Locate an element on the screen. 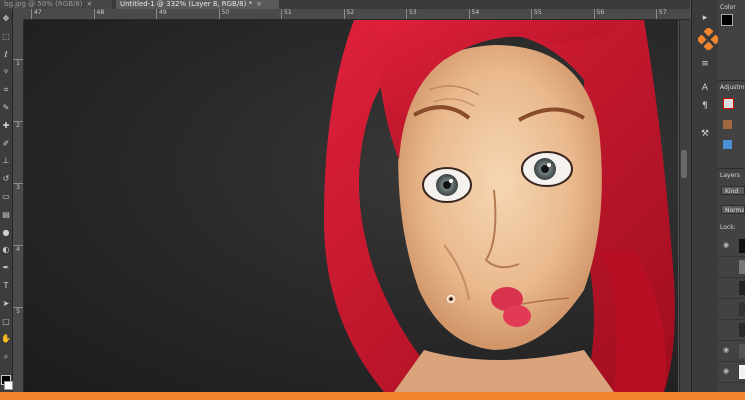 The image size is (745, 400). magic-wand-icon: ✧ is located at coordinates (6, 72).